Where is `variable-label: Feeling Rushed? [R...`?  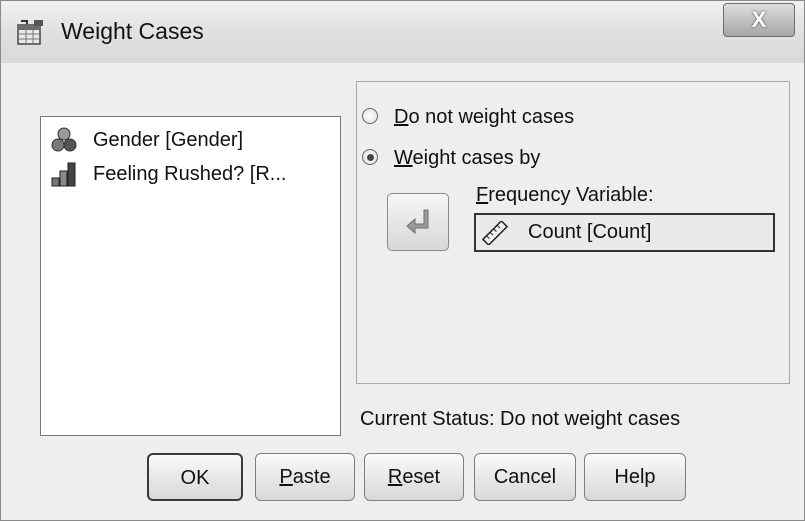
variable-label: Feeling Rushed? [R... is located at coordinates (190, 174).